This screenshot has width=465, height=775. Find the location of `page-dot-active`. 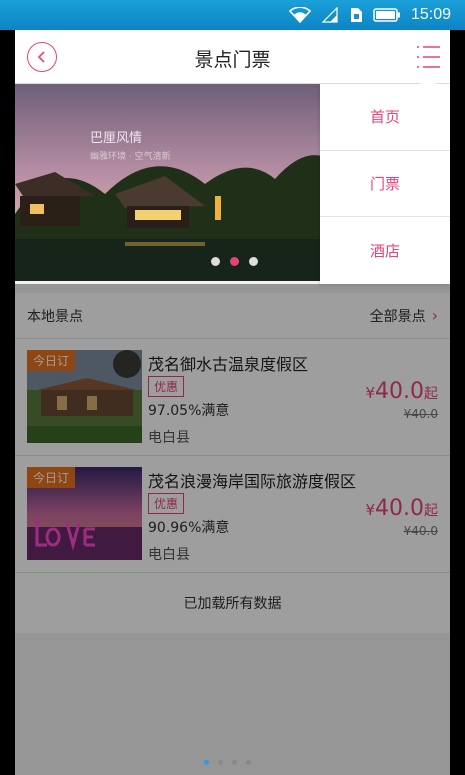

page-dot-active is located at coordinates (206, 762).